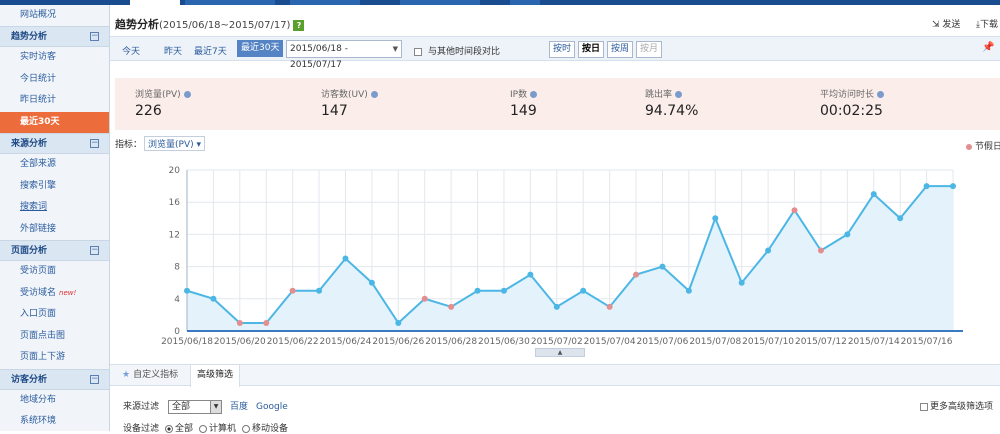 This screenshot has width=1000, height=434. I want to click on granularity-week-button: 按周, so click(620, 49).